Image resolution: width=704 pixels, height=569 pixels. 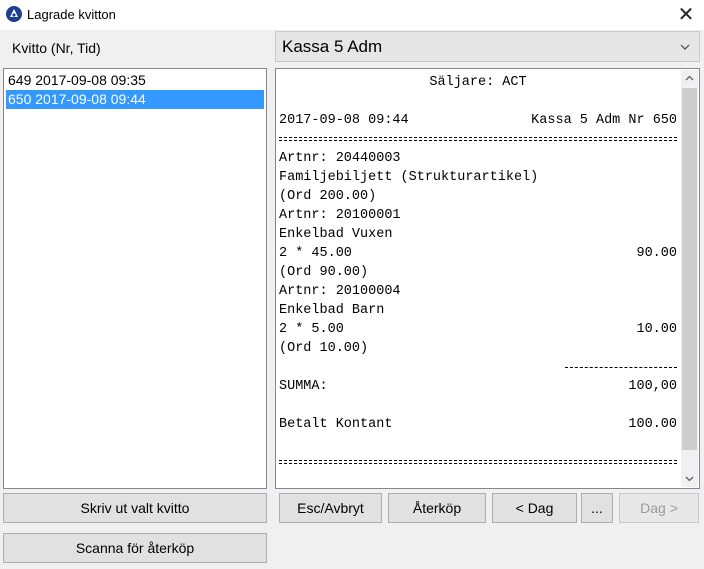 What do you see at coordinates (340, 158) in the screenshot?
I see `receipt-line: Artnr: 20440003` at bounding box center [340, 158].